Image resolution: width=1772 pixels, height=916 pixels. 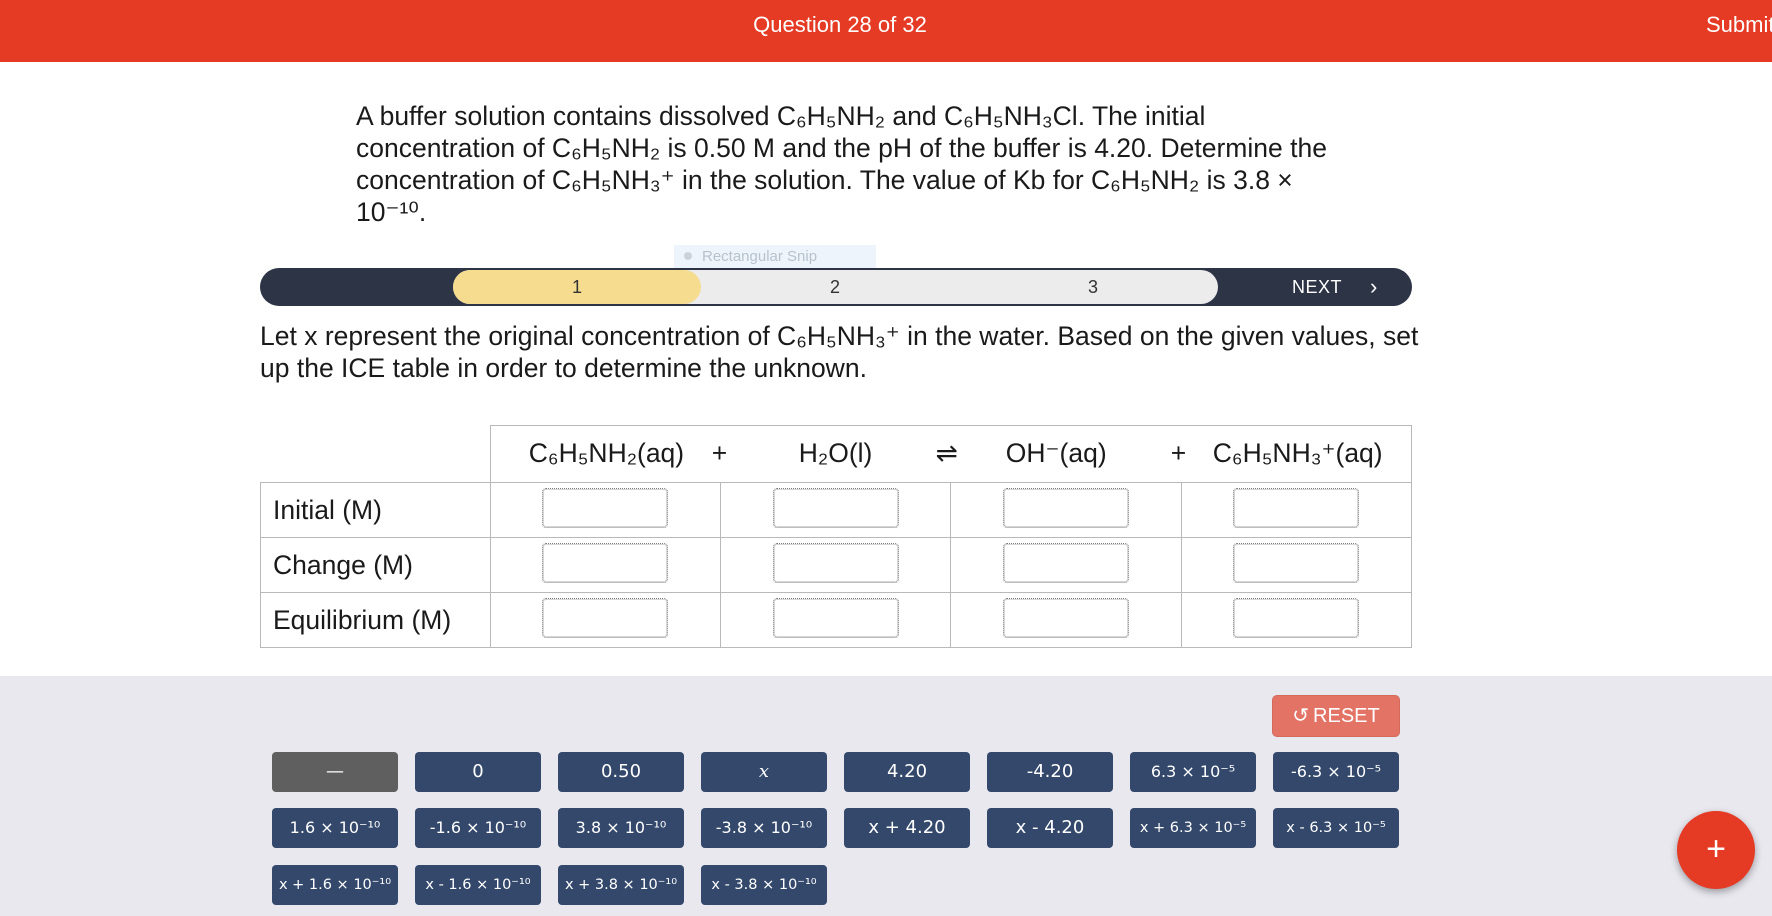 What do you see at coordinates (840, 24) in the screenshot?
I see `question-counter: Question 28 of 32` at bounding box center [840, 24].